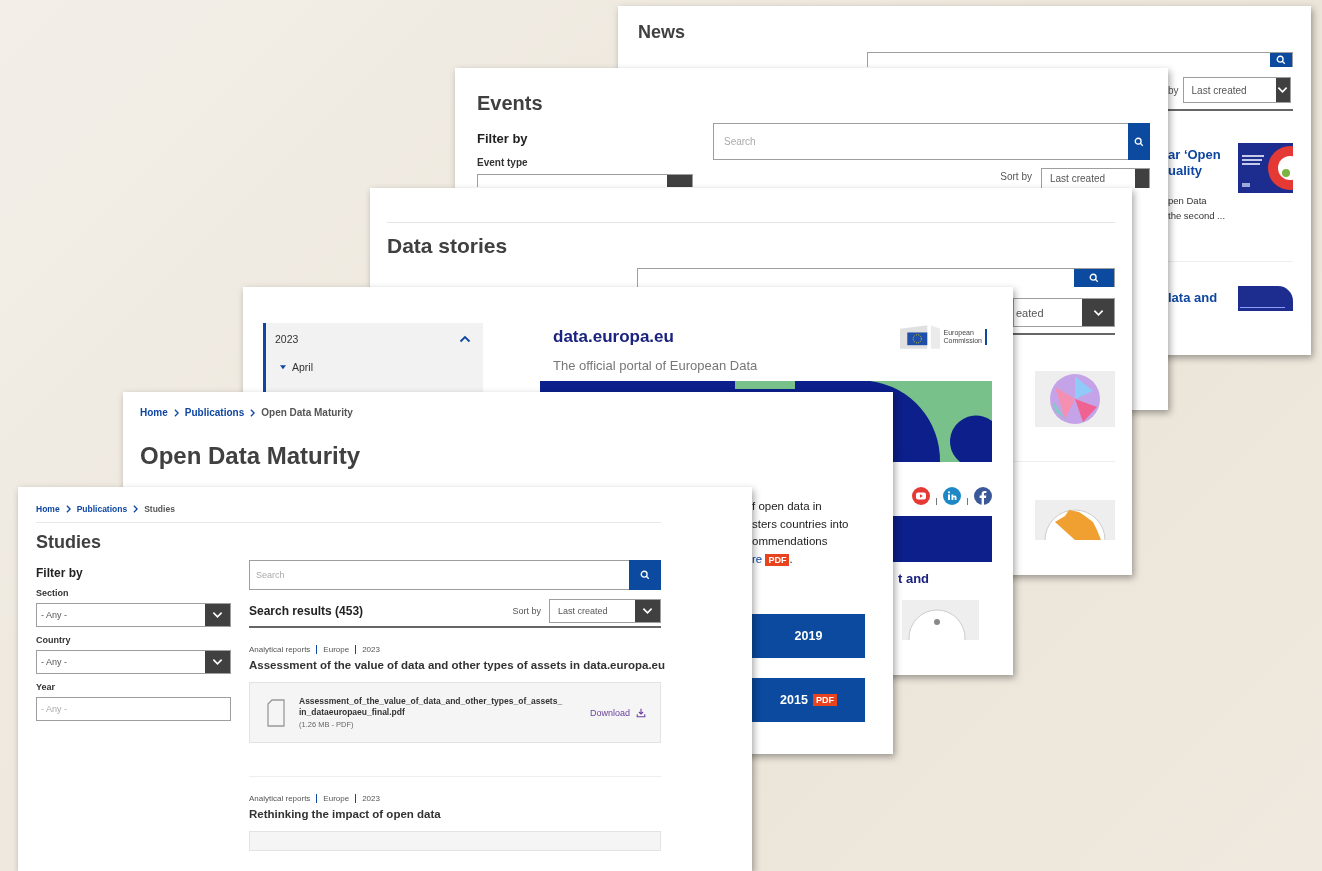  I want to click on site-tagline: The official portal of European Data, so click(655, 365).